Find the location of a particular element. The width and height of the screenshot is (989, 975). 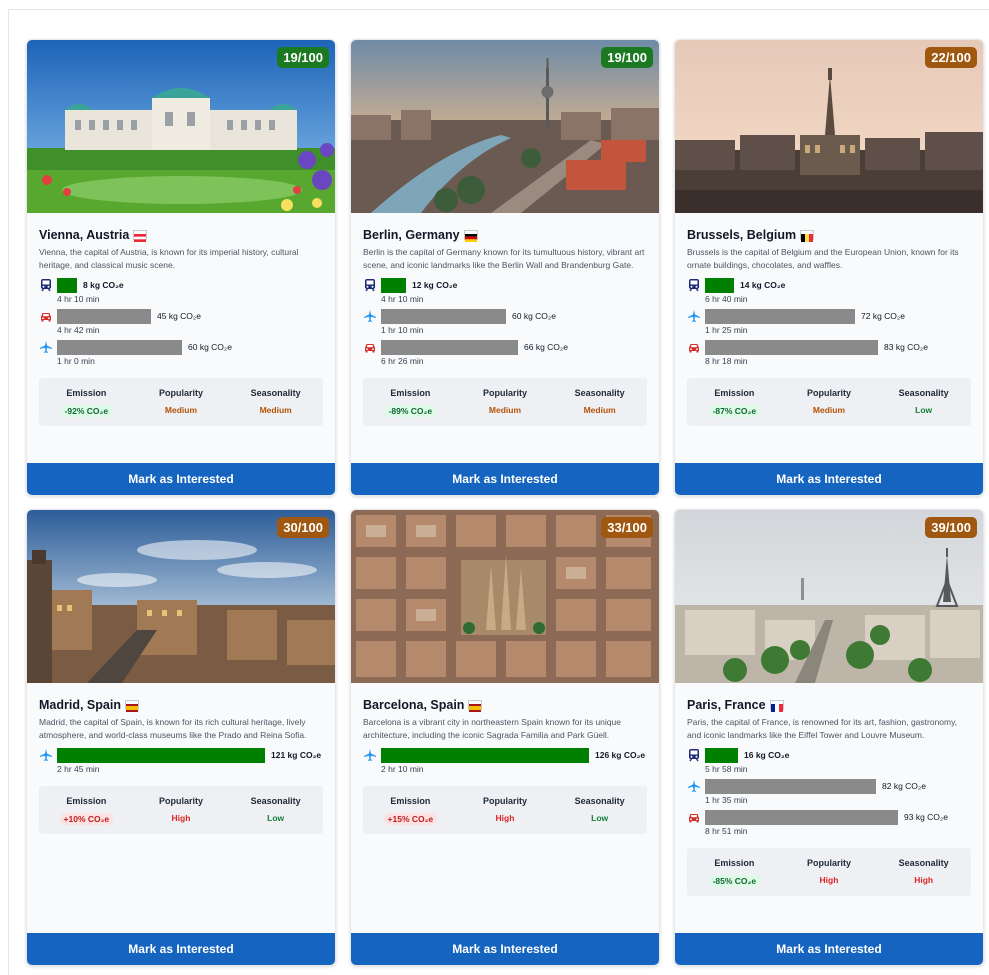

trip-option: 126 kg CO₂e 2 hr 10 min is located at coordinates (505, 760).